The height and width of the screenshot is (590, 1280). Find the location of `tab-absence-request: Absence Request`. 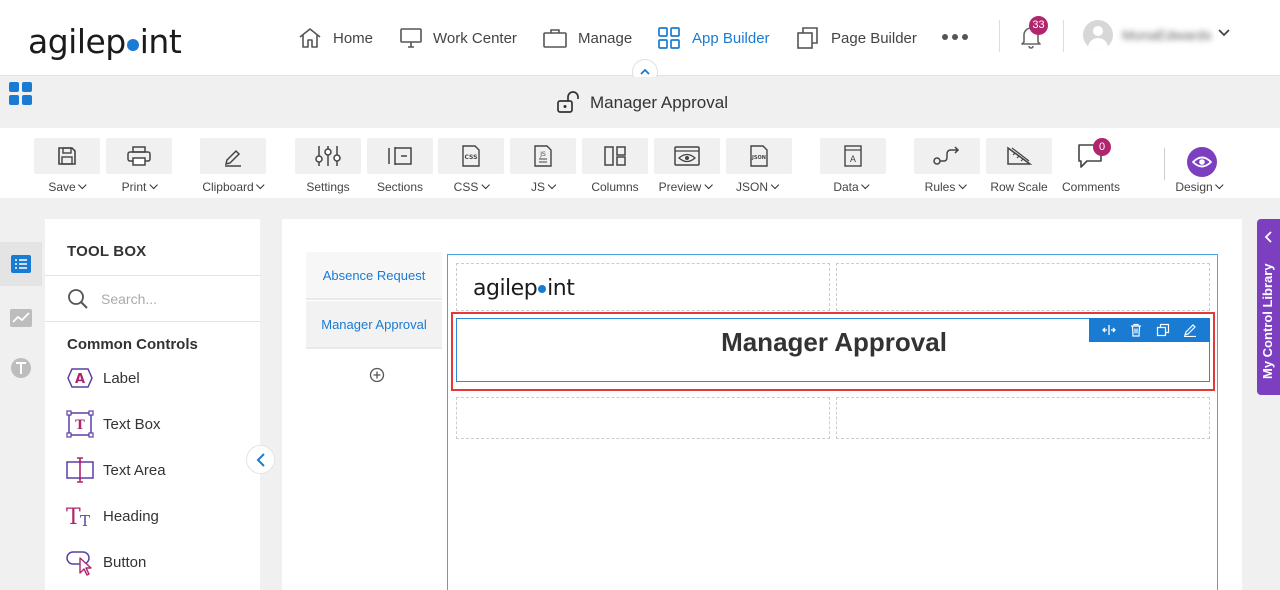

tab-absence-request: Absence Request is located at coordinates (374, 276).